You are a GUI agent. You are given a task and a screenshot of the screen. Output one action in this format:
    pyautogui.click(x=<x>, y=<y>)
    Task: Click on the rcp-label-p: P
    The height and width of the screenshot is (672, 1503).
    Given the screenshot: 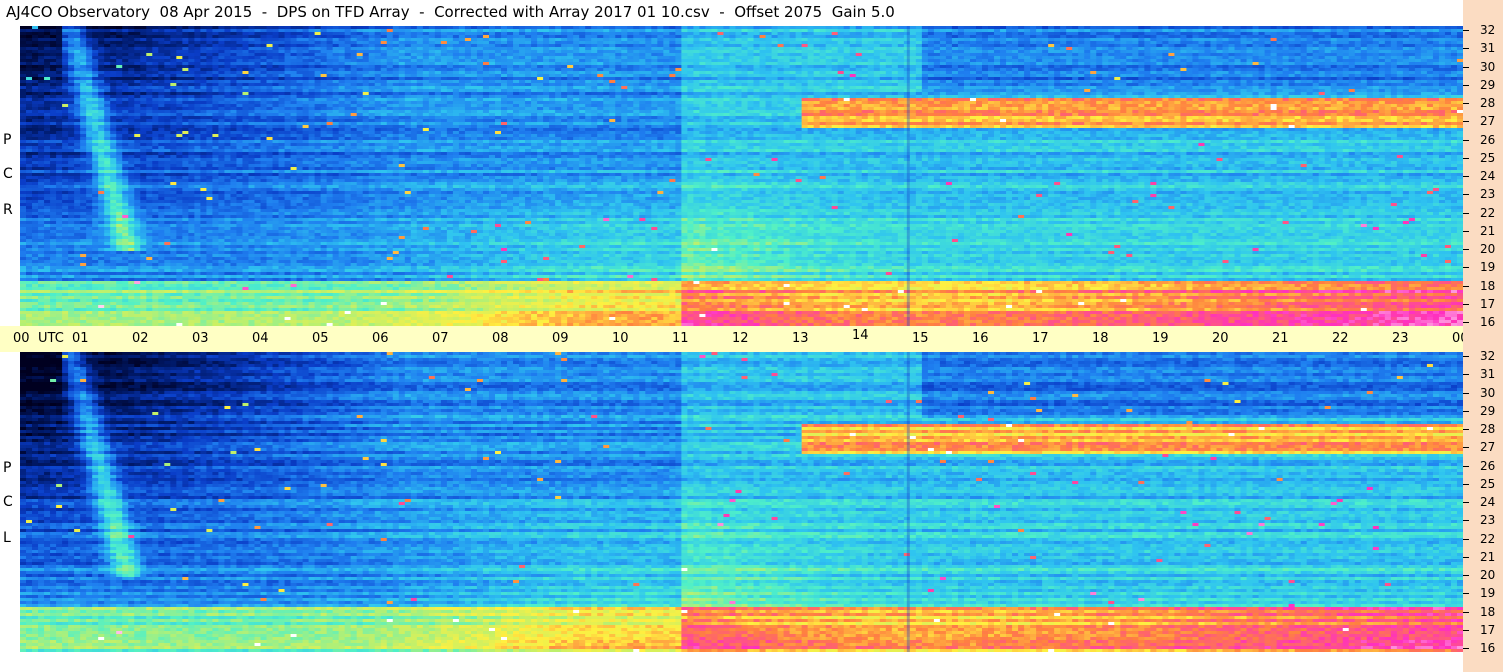 What is the action you would take?
    pyautogui.click(x=7, y=140)
    